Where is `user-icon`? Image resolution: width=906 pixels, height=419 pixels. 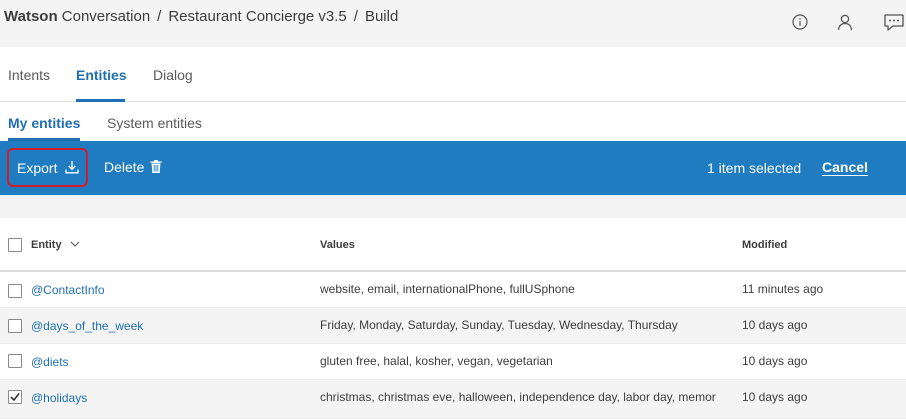 user-icon is located at coordinates (845, 22).